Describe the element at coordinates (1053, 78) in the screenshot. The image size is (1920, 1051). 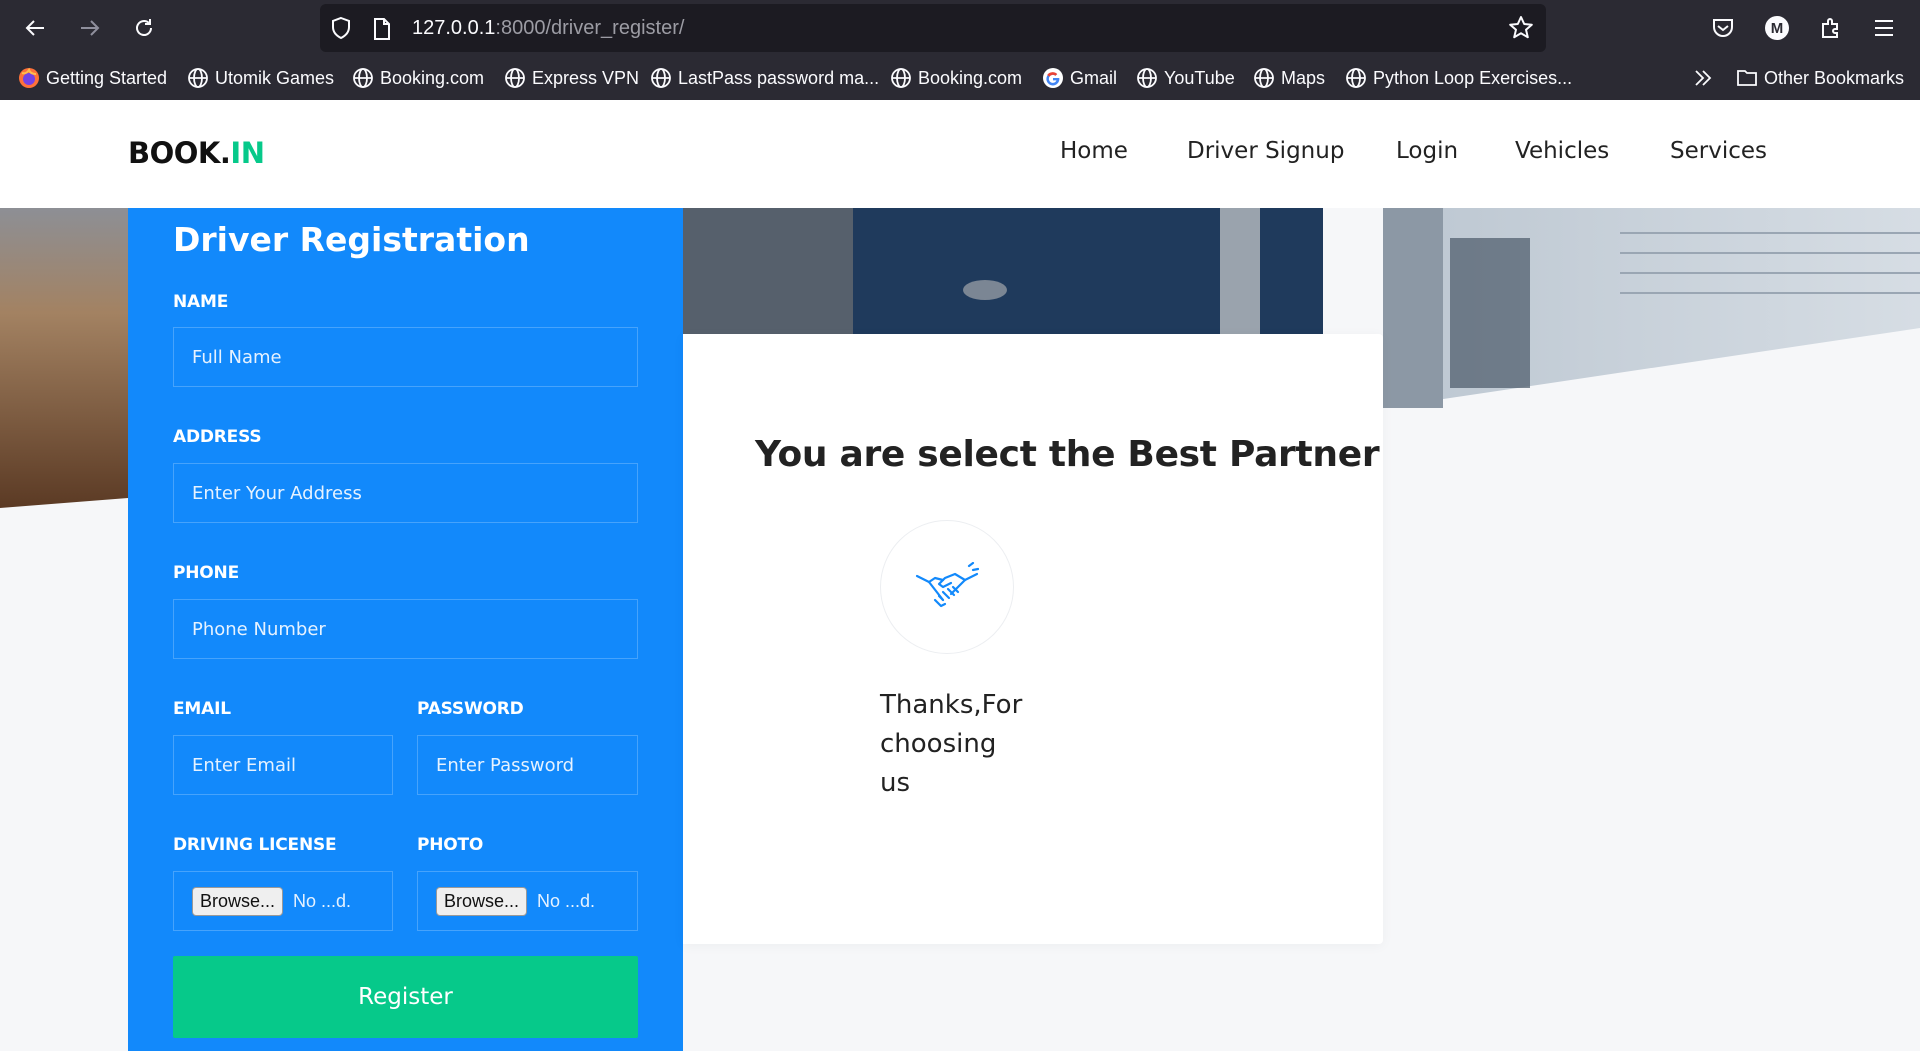
I see `google-icon` at that location.